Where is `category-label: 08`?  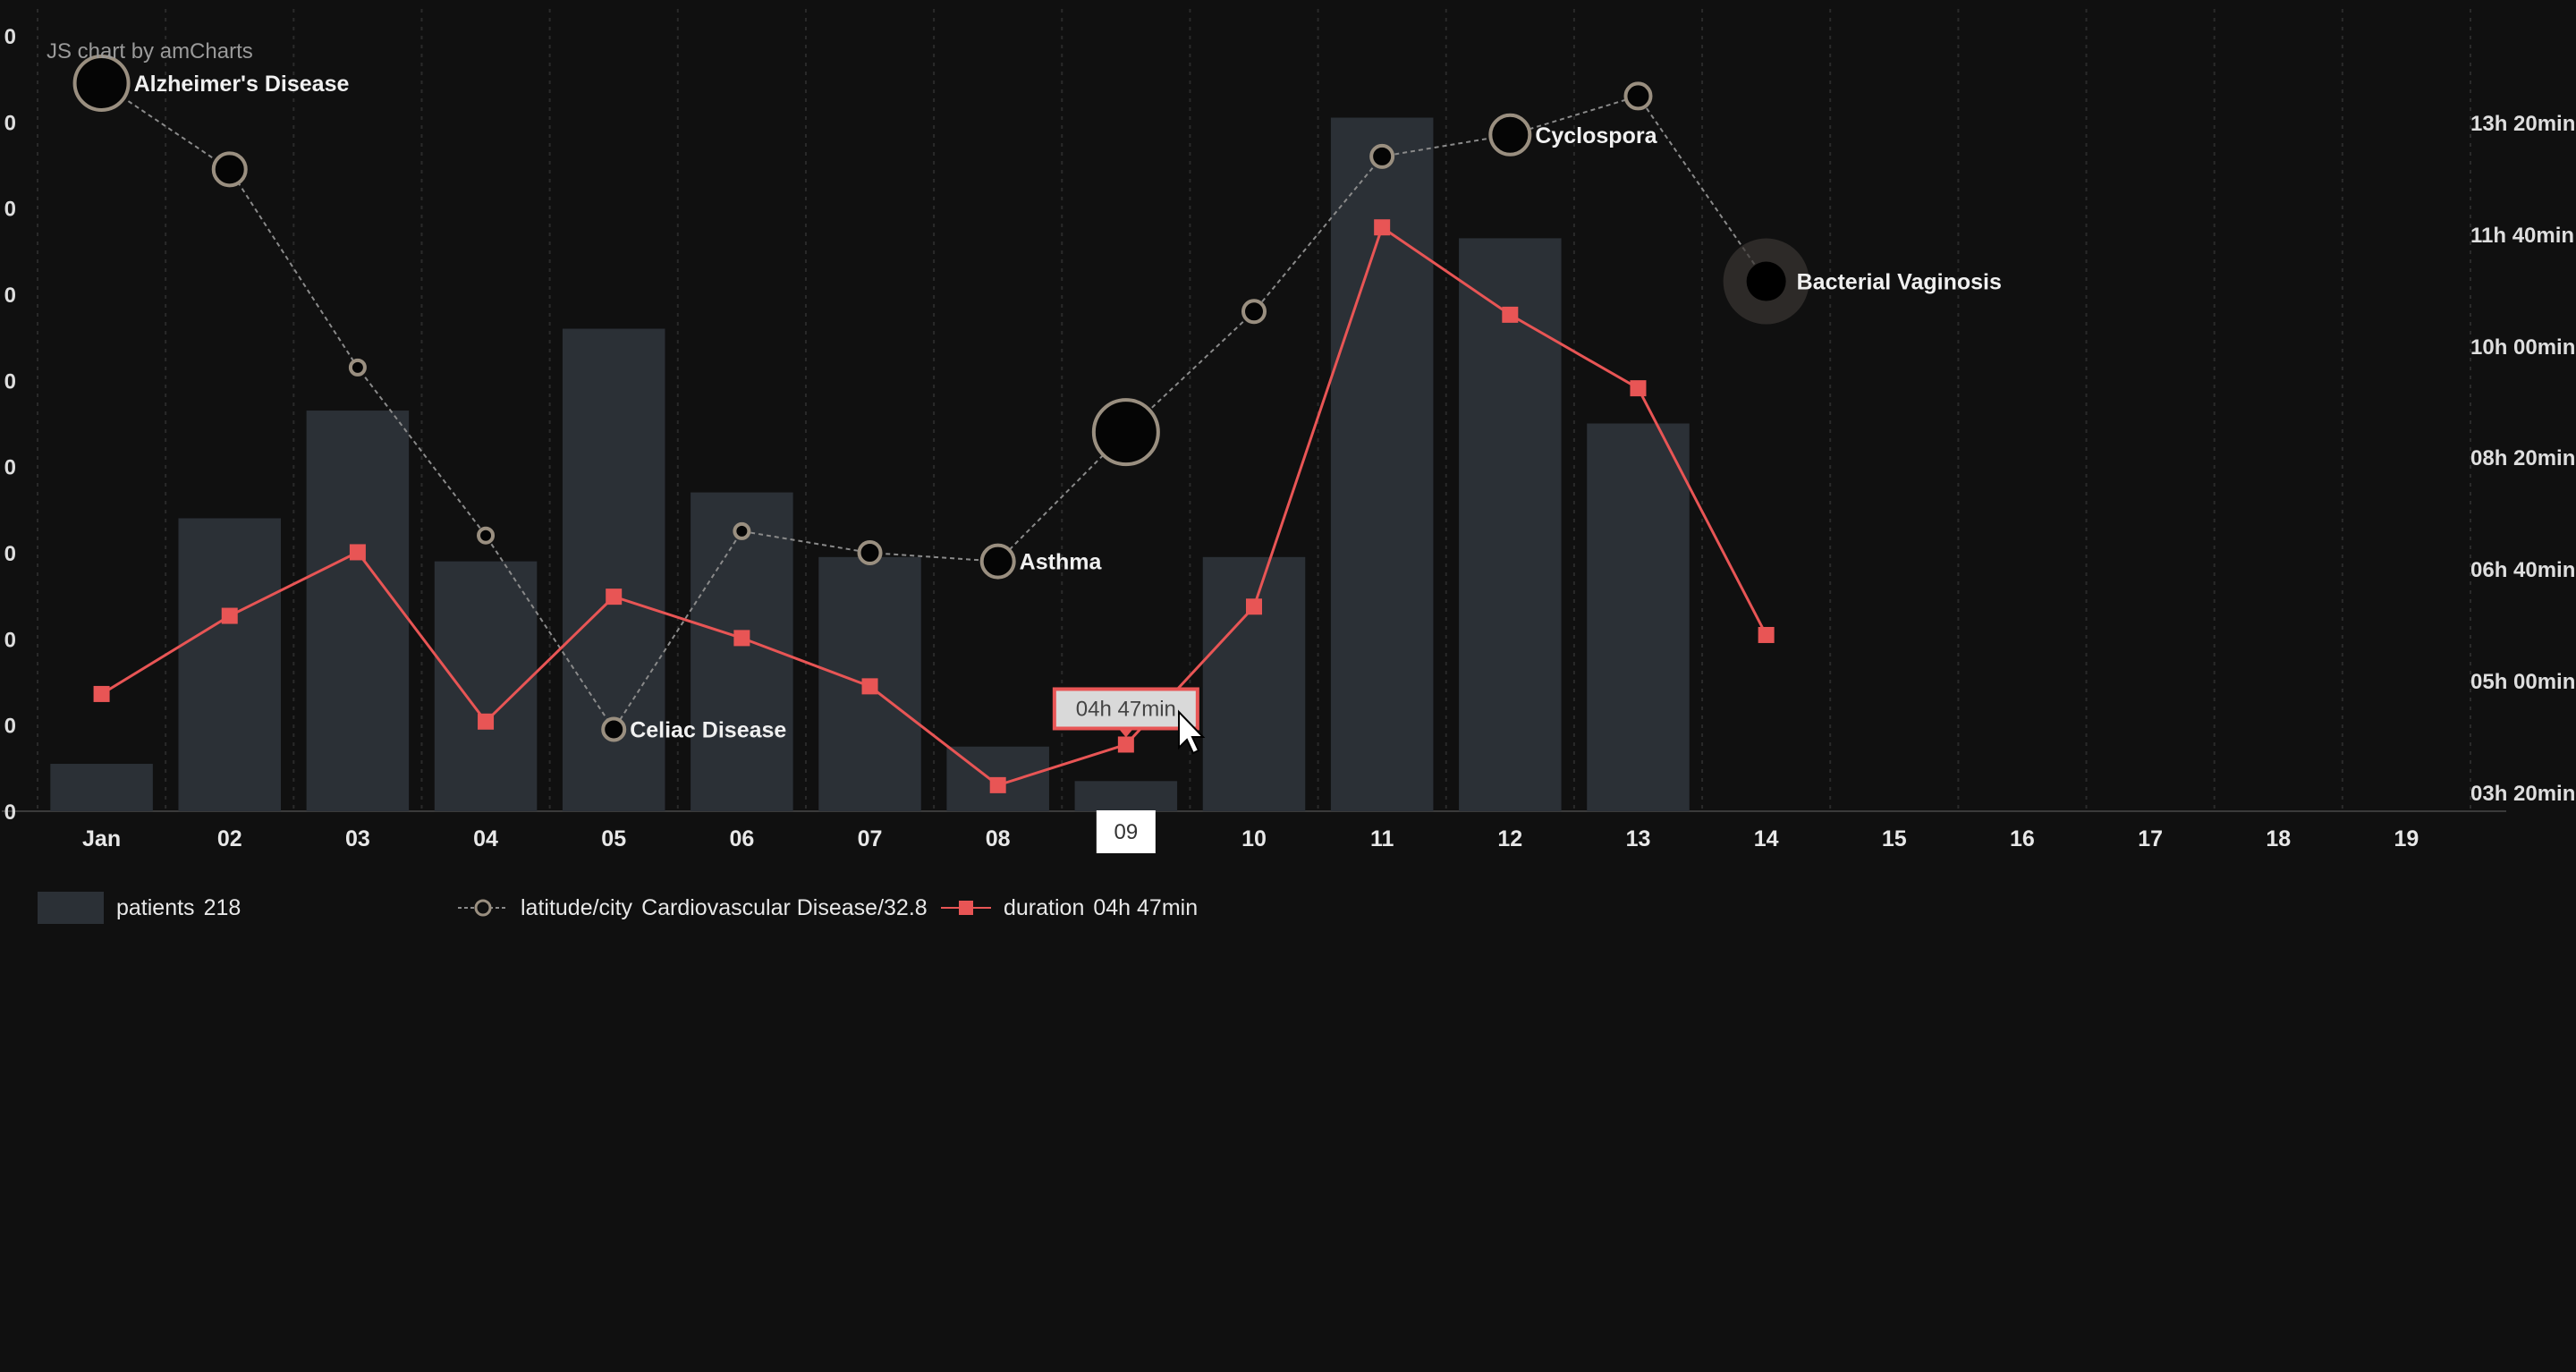 category-label: 08 is located at coordinates (998, 838).